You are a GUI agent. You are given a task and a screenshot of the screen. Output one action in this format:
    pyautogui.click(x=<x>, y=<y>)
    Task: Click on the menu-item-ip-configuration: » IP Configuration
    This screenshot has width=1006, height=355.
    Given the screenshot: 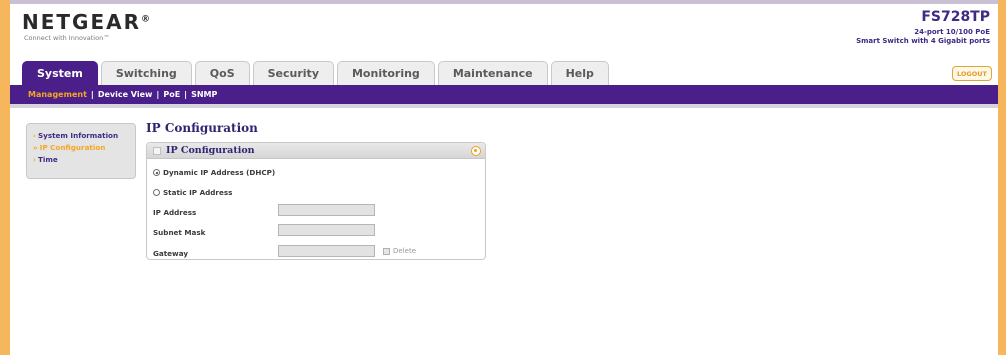 What is the action you would take?
    pyautogui.click(x=84, y=148)
    